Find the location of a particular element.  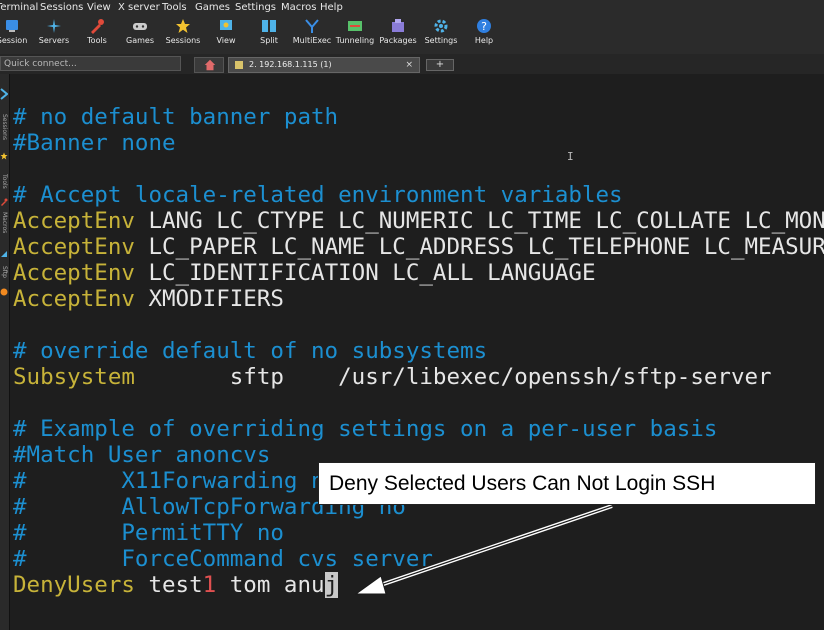

menu-games: Games is located at coordinates (212, 7).